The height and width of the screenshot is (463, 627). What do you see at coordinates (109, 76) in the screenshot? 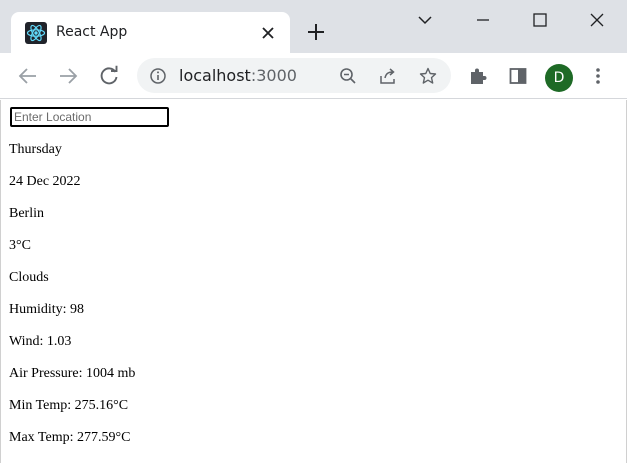
I see `reload-icon` at bounding box center [109, 76].